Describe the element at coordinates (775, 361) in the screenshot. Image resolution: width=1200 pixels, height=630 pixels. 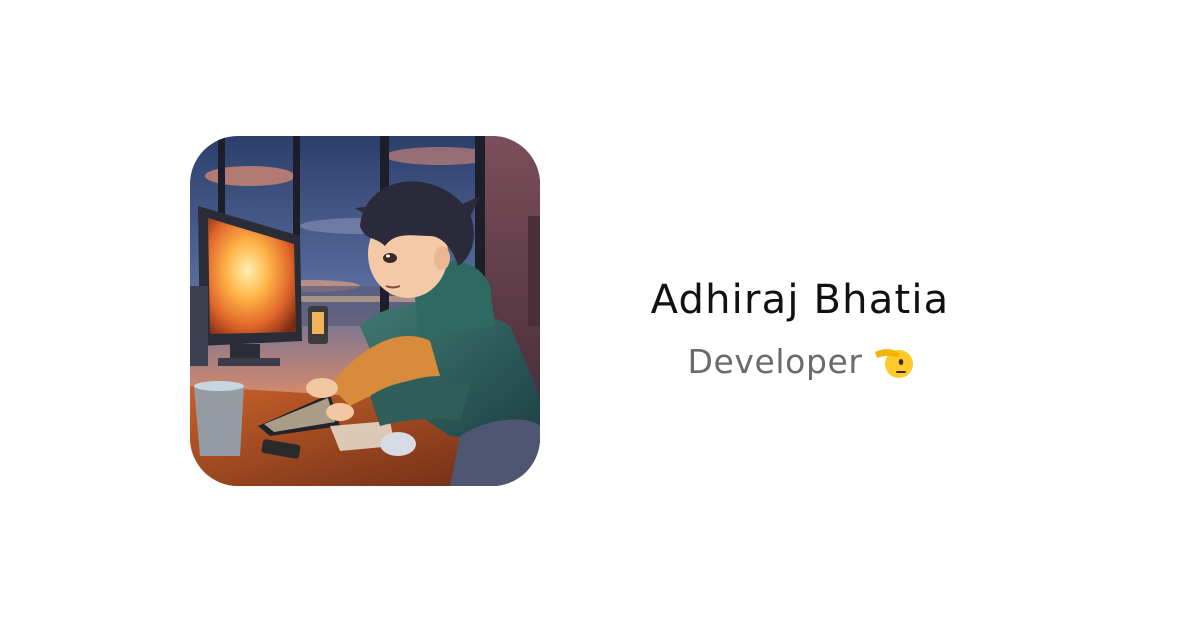
I see `profile-role: Developer` at that location.